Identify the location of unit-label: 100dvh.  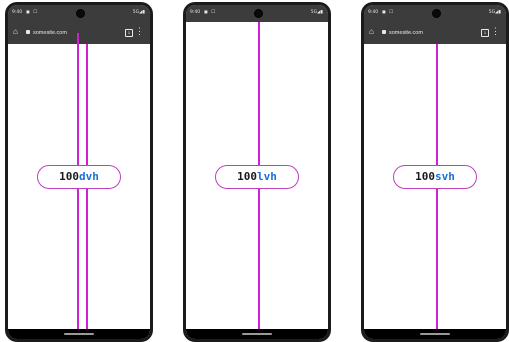
(79, 177).